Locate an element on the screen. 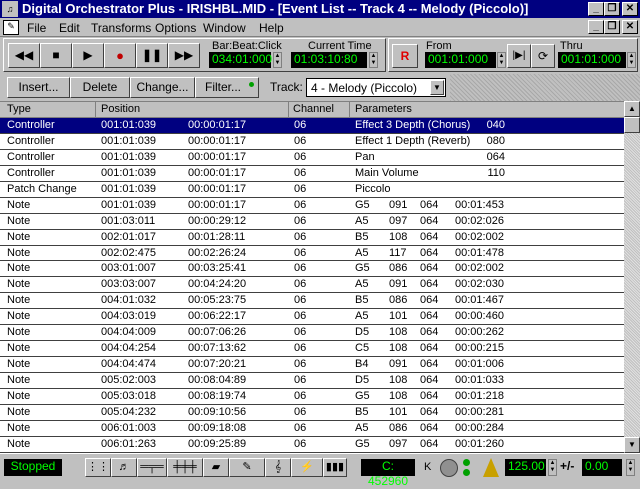  table-row: Controller 001:01:039 00:00:01:17 06 Pan 064 is located at coordinates (312, 158).